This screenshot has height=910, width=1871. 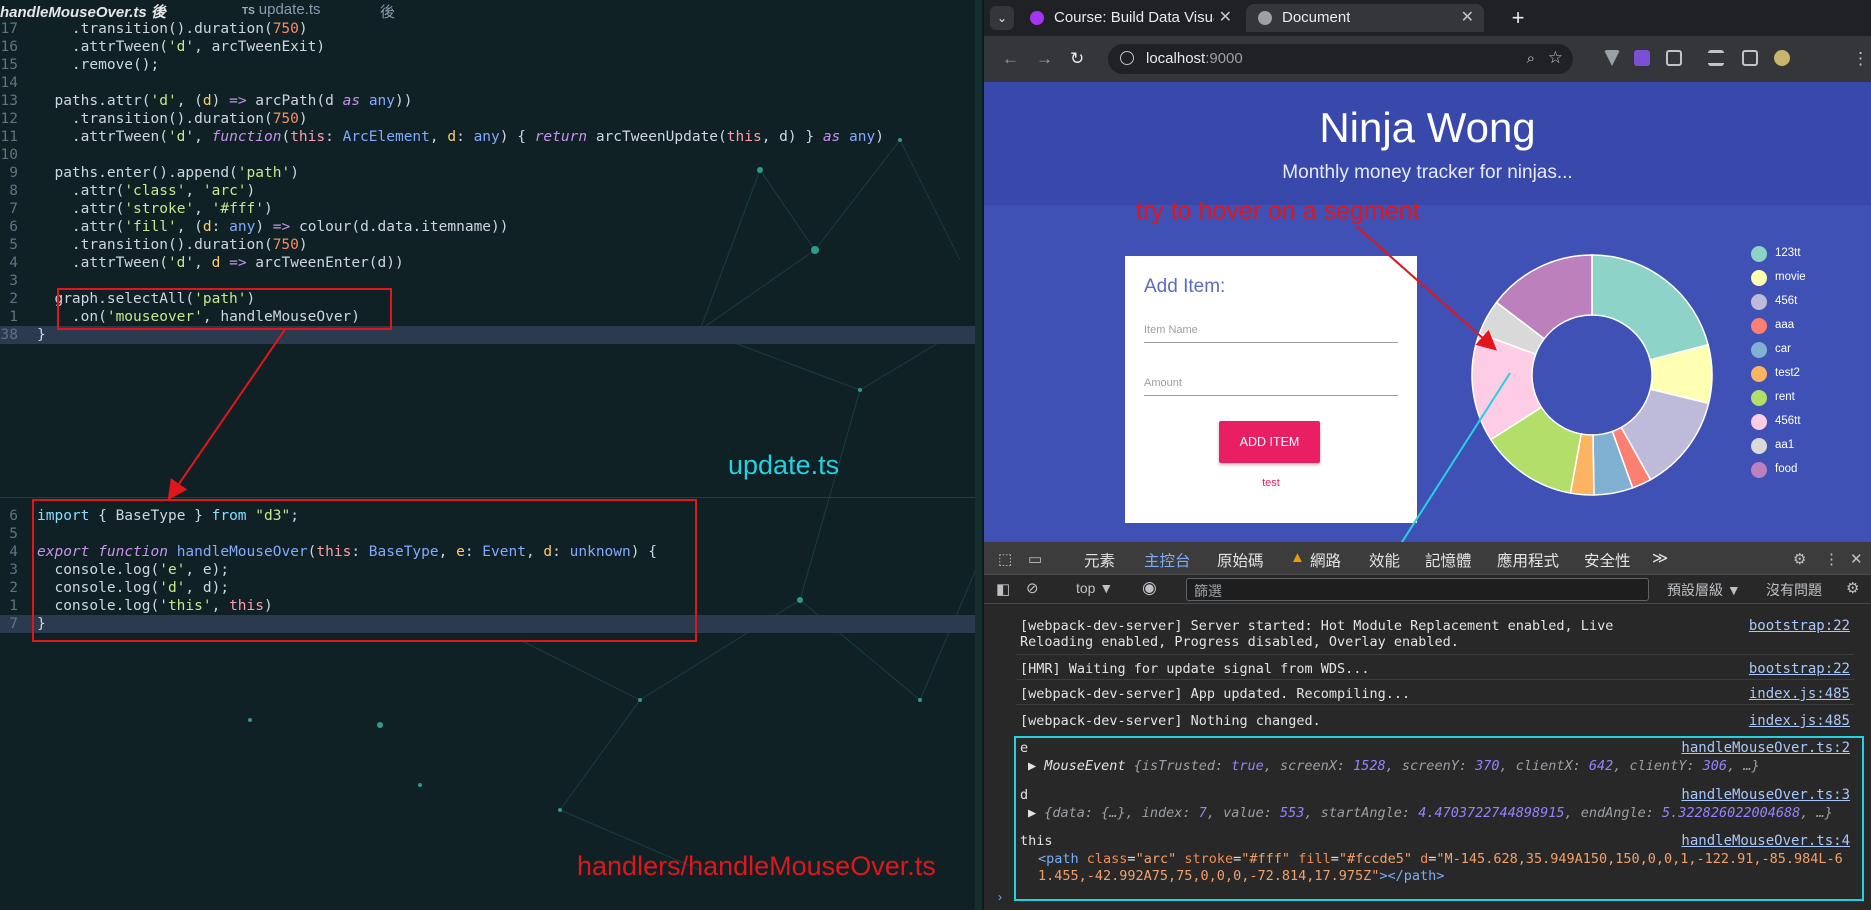 What do you see at coordinates (1704, 590) in the screenshot?
I see `log-levels-dropdown: 預設層級 ▼` at bounding box center [1704, 590].